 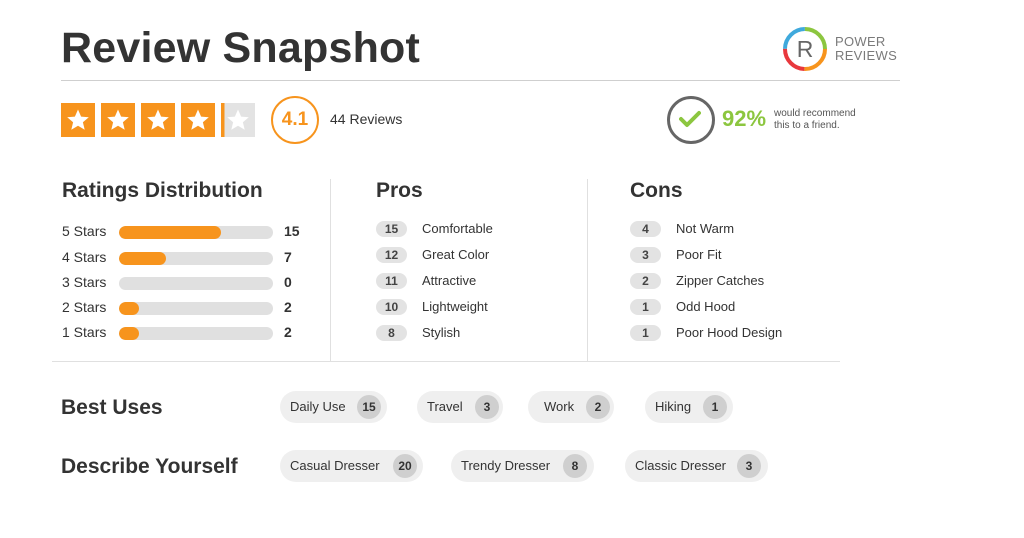 I want to click on con-label: Poor Hood Design, so click(x=729, y=332).